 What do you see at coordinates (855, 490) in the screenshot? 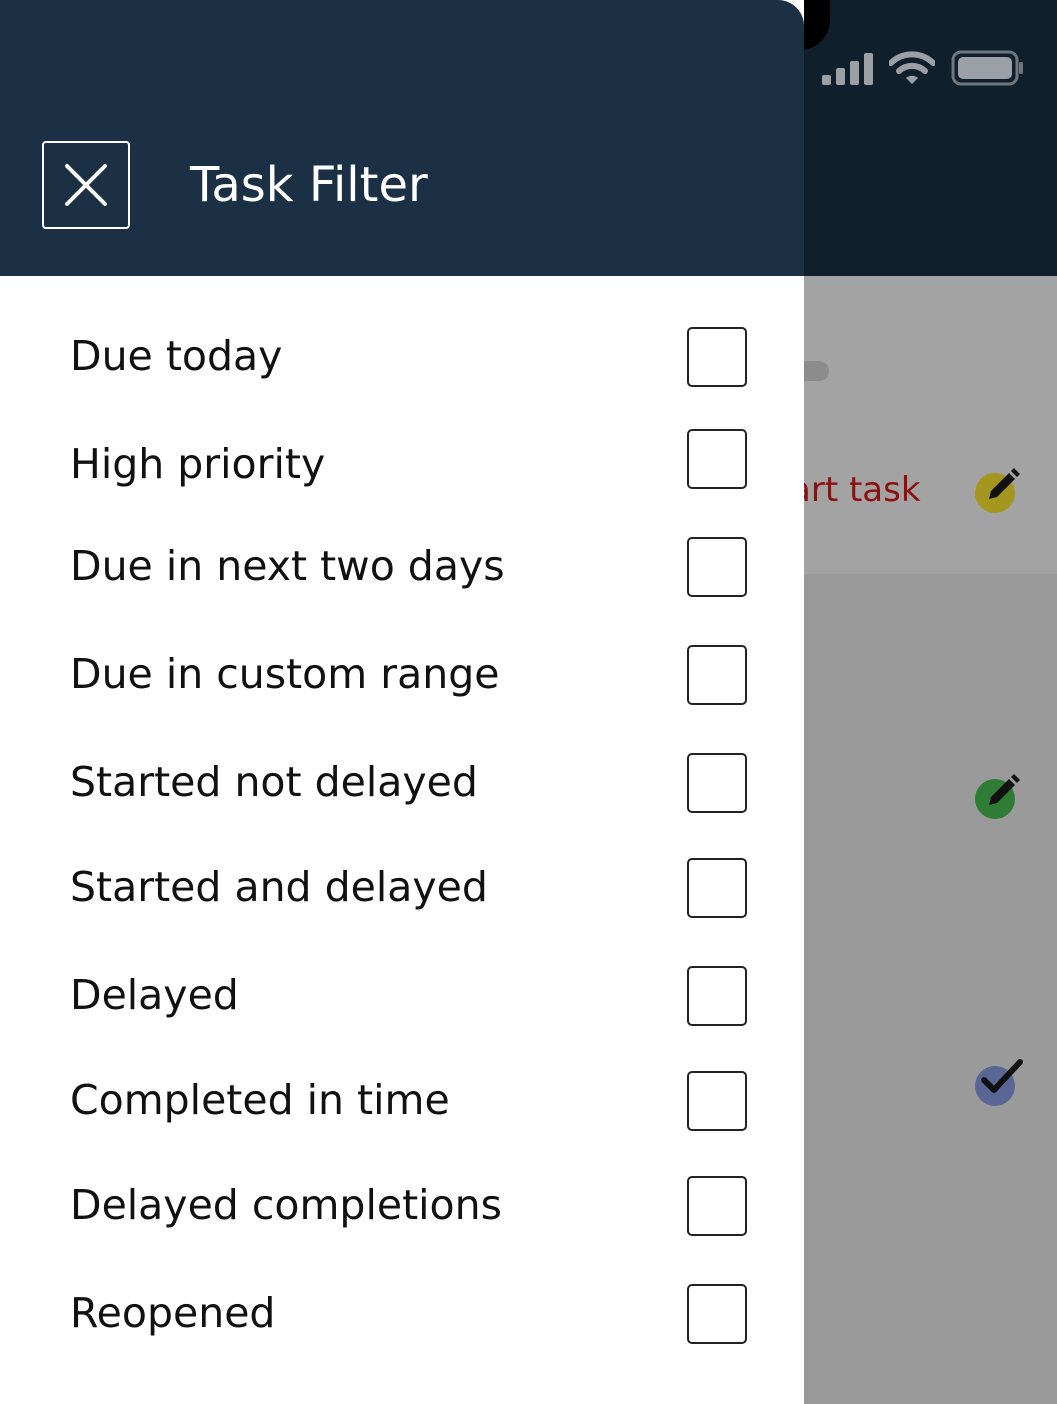
I see `background-task-label: art task` at bounding box center [855, 490].